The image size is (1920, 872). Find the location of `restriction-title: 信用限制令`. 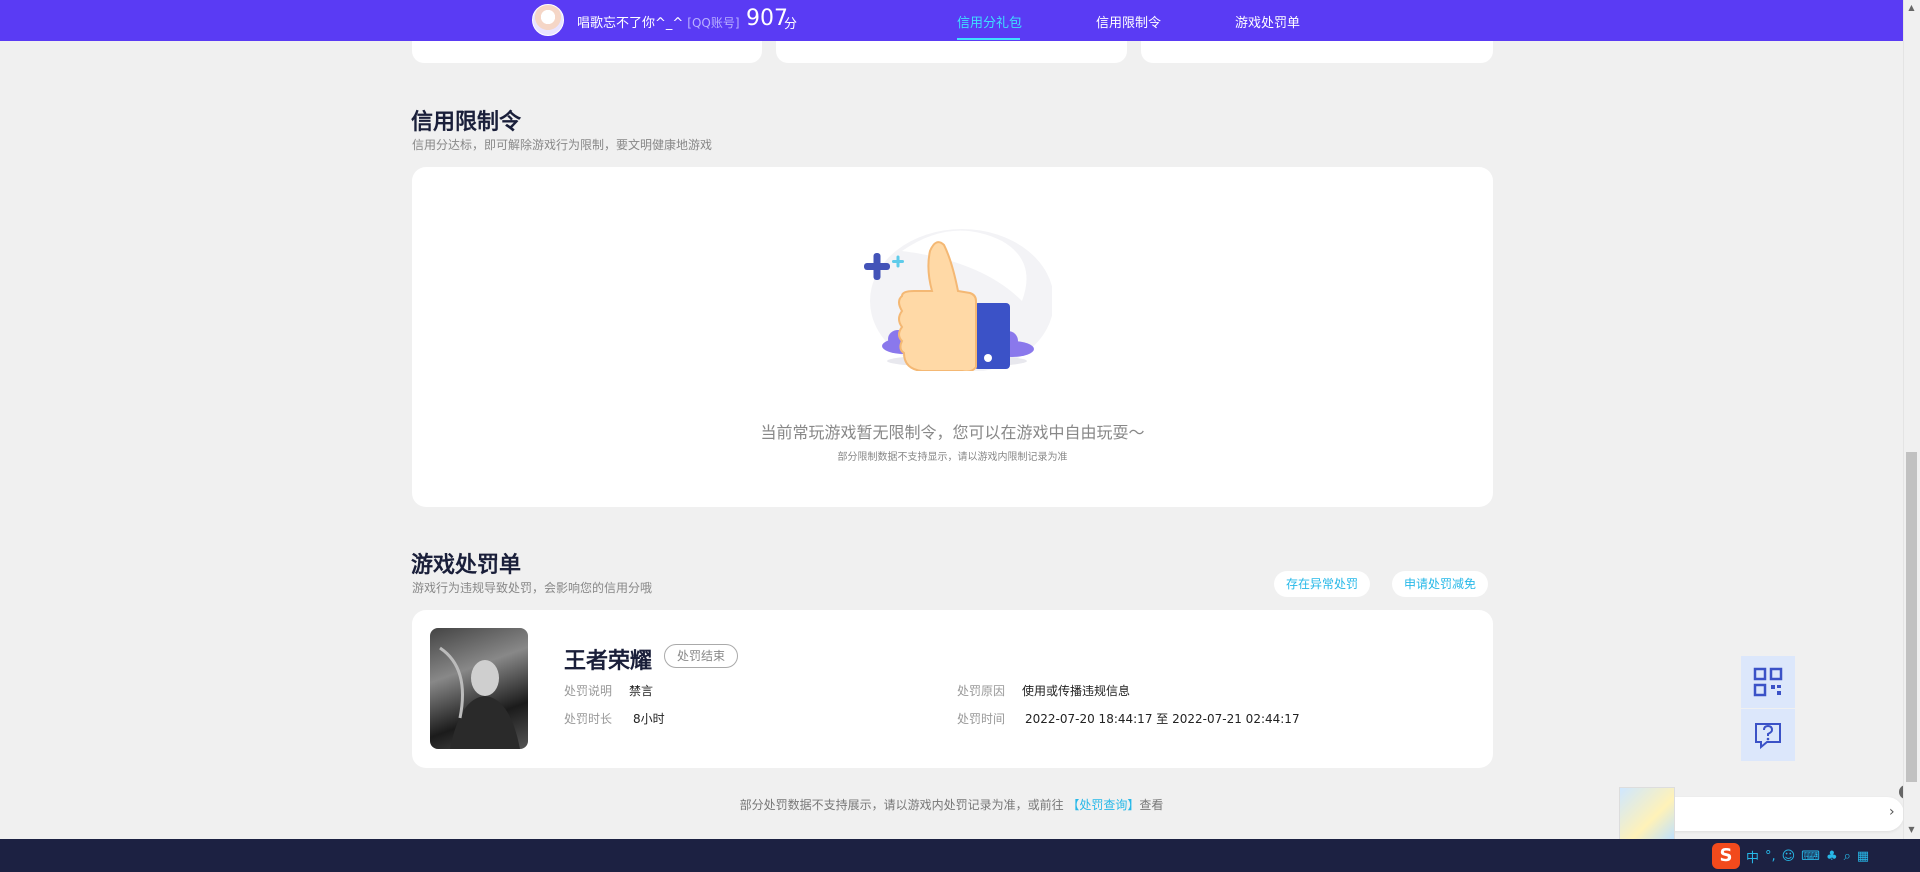

restriction-title: 信用限制令 is located at coordinates (466, 122).